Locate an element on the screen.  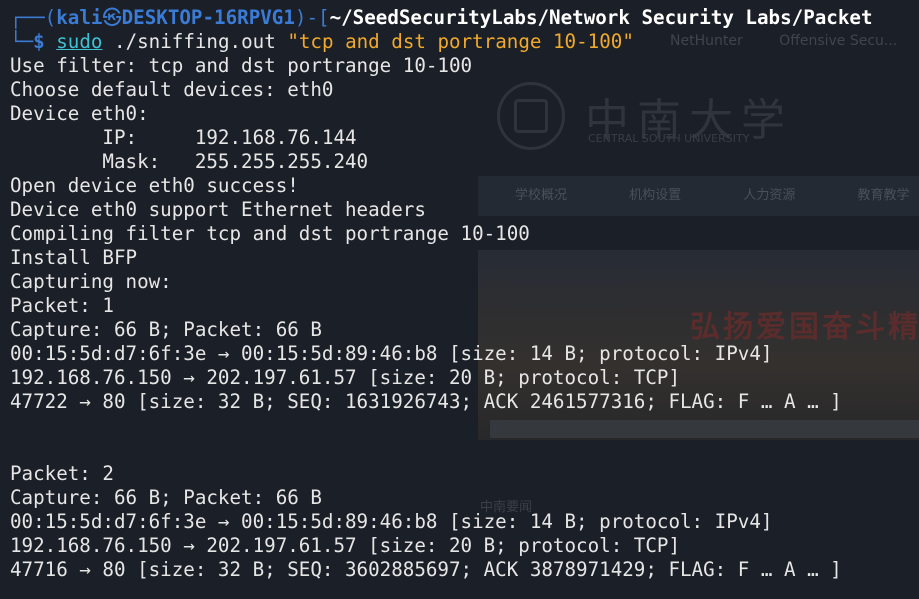
prompt-dollar: $ is located at coordinates (39, 41).